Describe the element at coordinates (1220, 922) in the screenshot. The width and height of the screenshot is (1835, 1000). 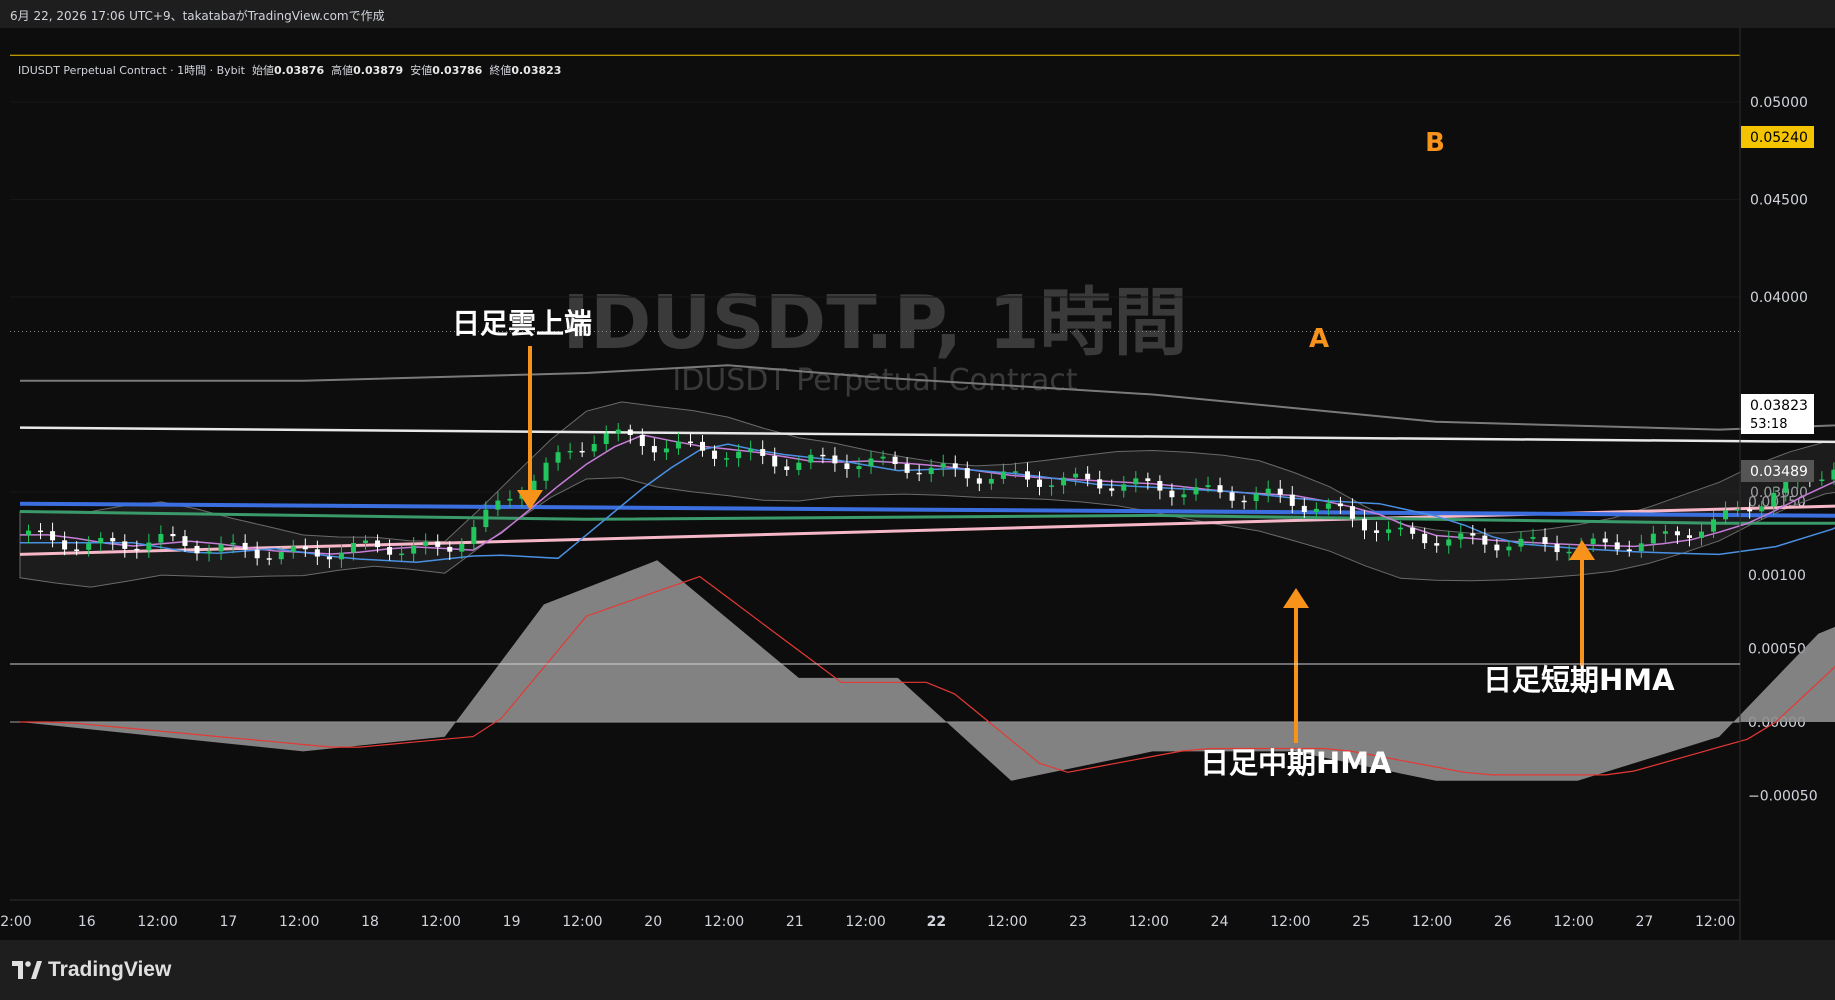
I see `time-tick-label: 24` at that location.